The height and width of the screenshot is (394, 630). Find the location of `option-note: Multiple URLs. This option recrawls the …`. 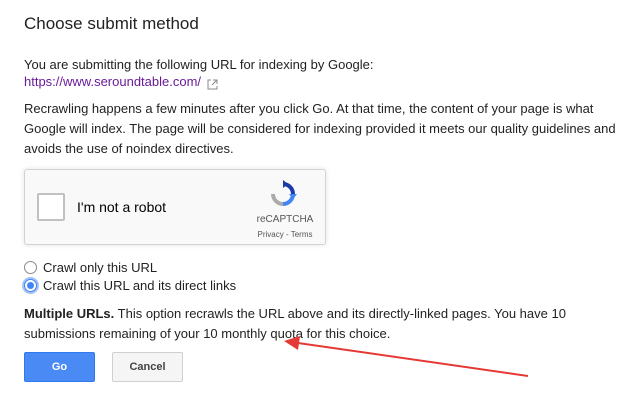

option-note: Multiple URLs. This option recrawls the … is located at coordinates (324, 324).